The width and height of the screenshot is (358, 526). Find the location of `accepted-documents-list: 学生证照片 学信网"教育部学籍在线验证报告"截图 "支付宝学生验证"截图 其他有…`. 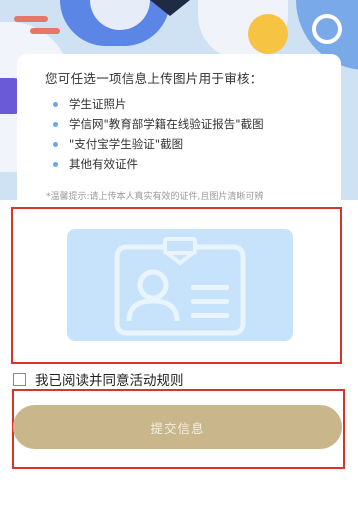

accepted-documents-list: 学生证照片 学信网"教育部学籍在线验证报告"截图 "支付宝学生验证"截图 其他有… is located at coordinates (158, 134).